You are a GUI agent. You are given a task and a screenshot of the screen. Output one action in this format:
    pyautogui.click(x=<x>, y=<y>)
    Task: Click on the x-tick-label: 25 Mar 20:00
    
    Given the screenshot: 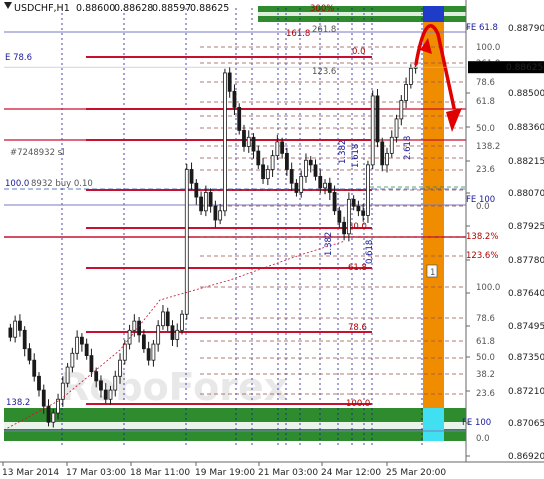 What is the action you would take?
    pyautogui.click(x=416, y=473)
    